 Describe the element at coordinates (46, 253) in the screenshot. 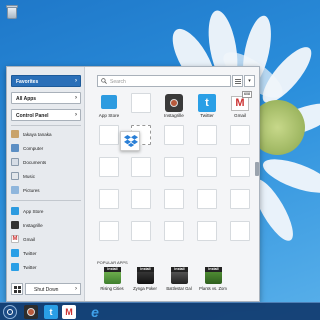

I see `pinned-item-twitter-1: Twitter` at that location.